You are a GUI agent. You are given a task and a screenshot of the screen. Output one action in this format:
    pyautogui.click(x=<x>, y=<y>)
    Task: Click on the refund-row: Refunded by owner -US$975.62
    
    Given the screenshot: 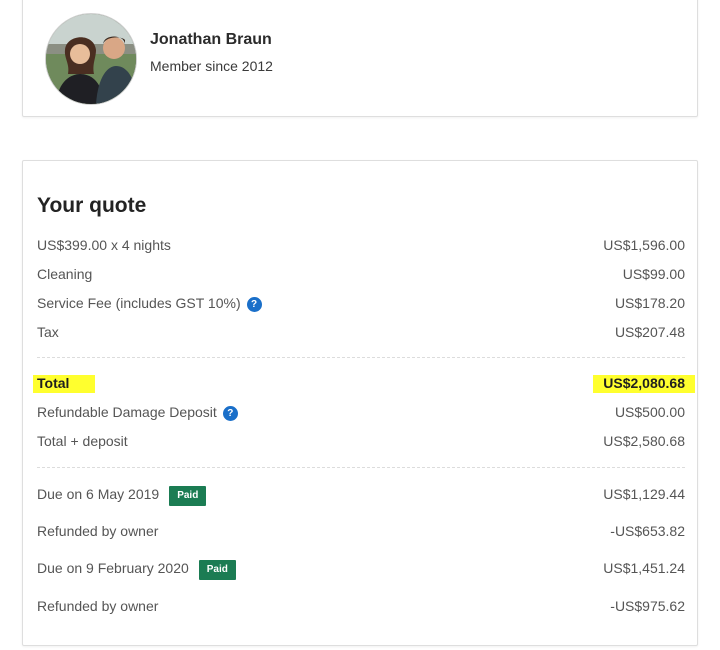 What is the action you would take?
    pyautogui.click(x=361, y=608)
    